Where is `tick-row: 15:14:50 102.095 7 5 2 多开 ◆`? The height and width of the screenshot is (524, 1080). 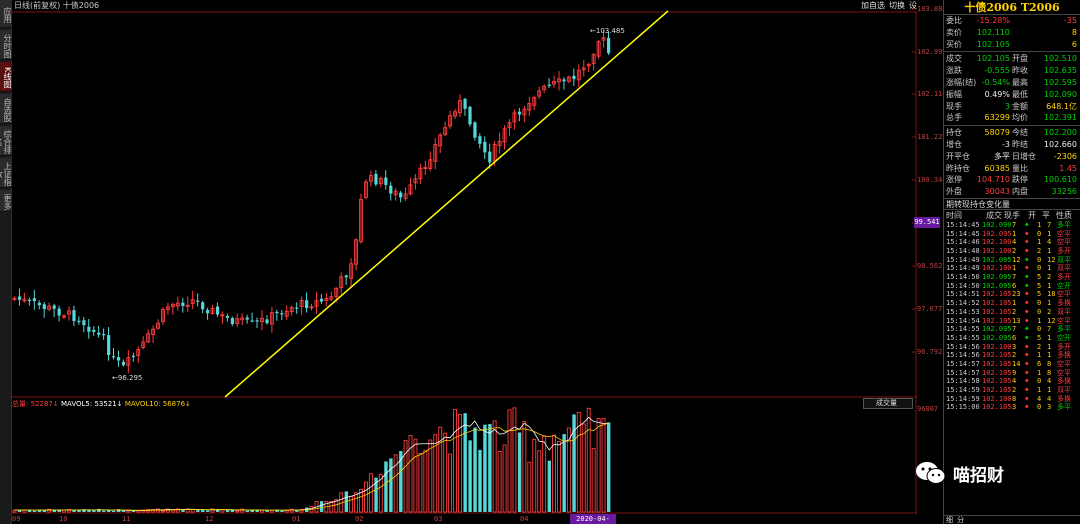 tick-row: 15:14:50 102.095 7 5 2 多开 ◆ is located at coordinates (1012, 277).